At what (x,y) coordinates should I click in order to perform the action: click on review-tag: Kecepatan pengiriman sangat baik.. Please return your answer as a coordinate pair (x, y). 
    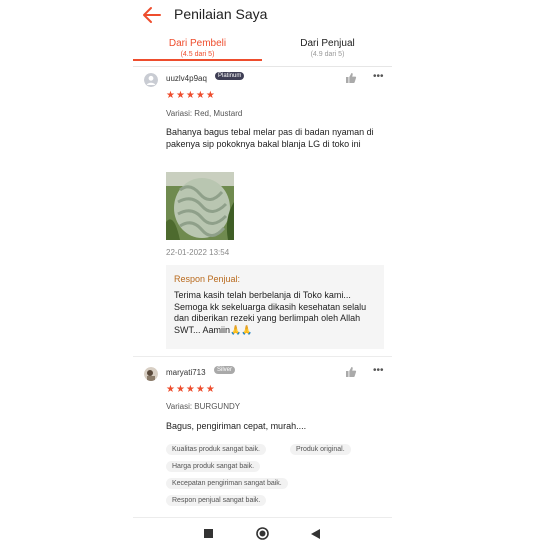
    Looking at the image, I should click on (227, 483).